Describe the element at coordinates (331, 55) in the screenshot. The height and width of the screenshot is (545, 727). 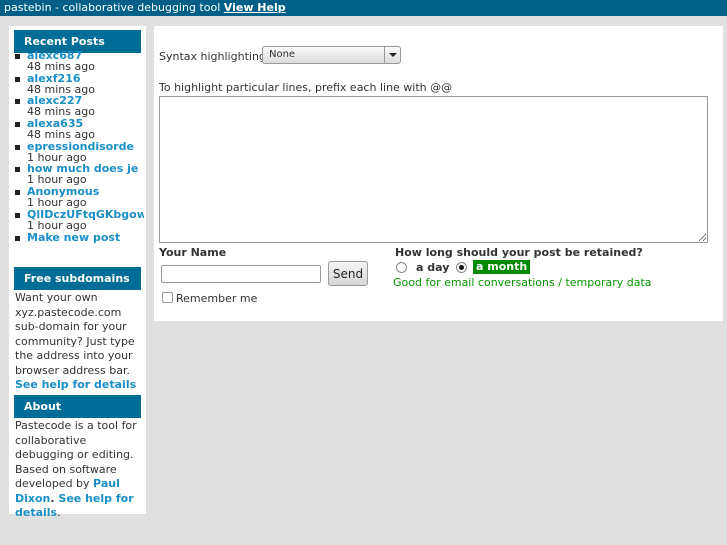
I see `syntax-select: None` at that location.